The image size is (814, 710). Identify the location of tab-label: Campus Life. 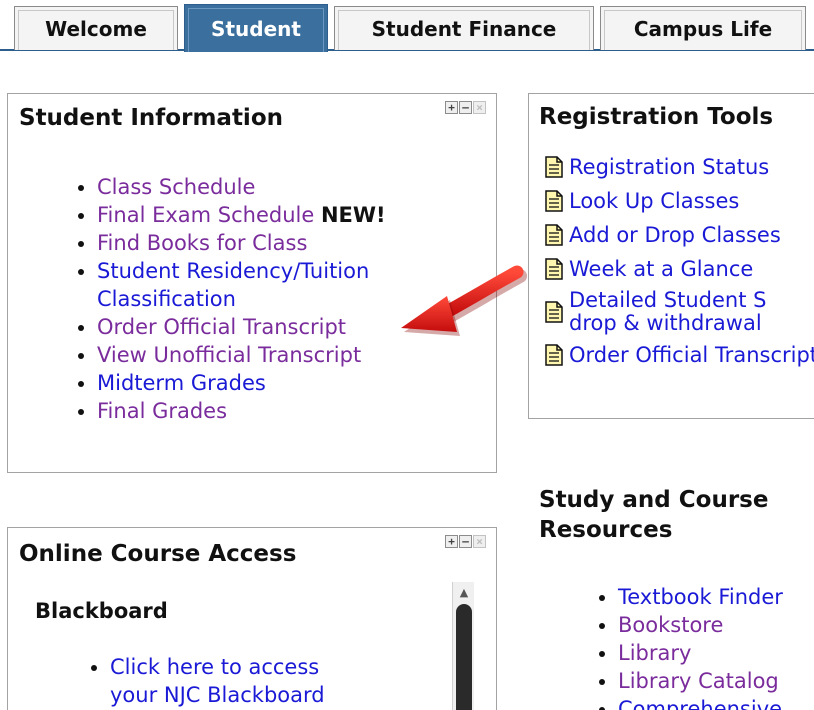
(703, 28).